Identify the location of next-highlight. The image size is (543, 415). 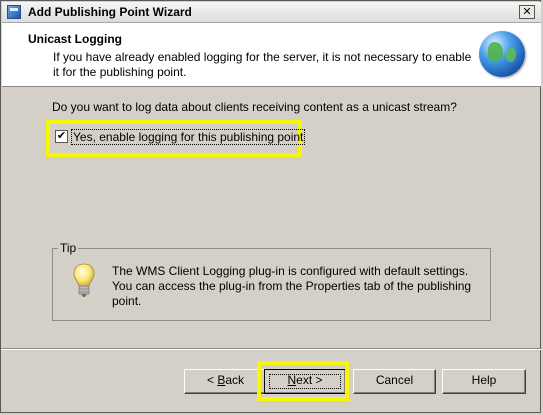
(303, 381).